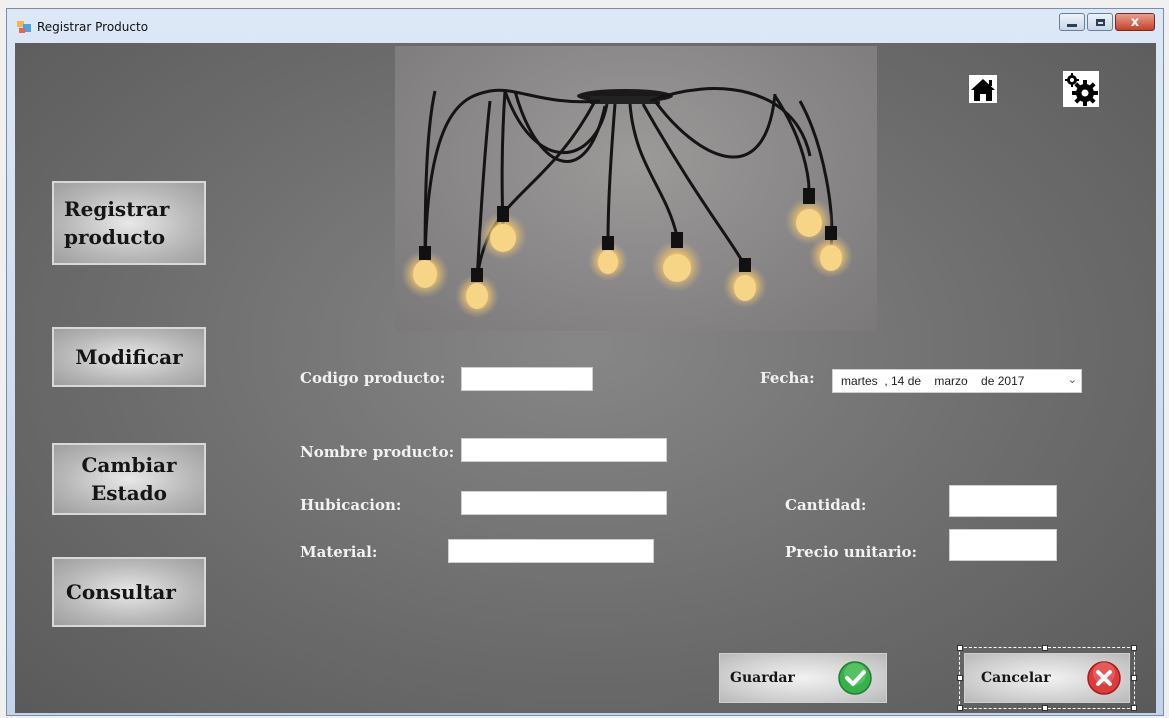  Describe the element at coordinates (377, 452) in the screenshot. I see `nombre-producto-label: Nombre producto:` at that location.